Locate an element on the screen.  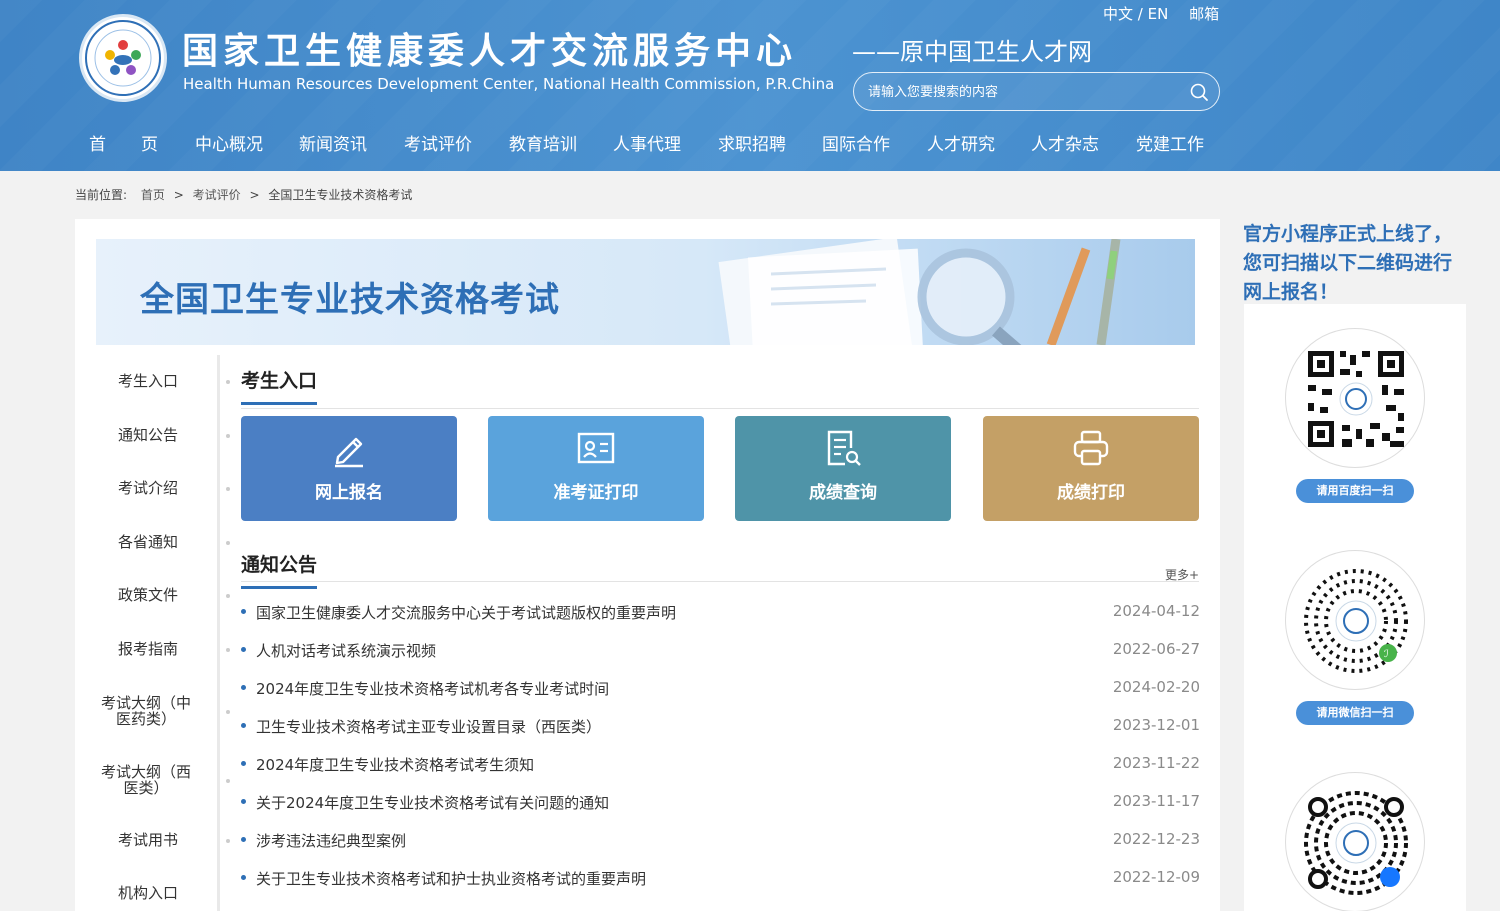
pen-icon is located at coordinates (349, 452).